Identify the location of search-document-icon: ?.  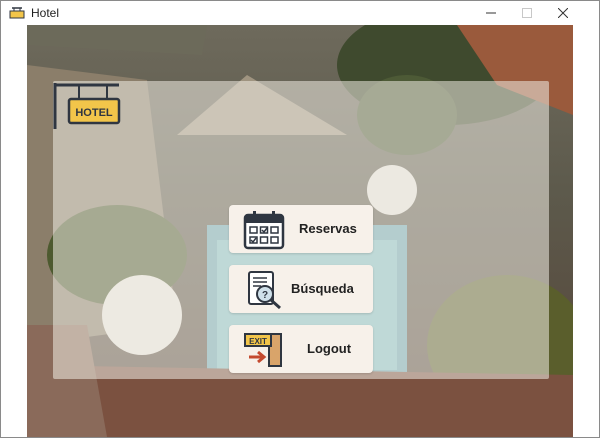
(264, 290).